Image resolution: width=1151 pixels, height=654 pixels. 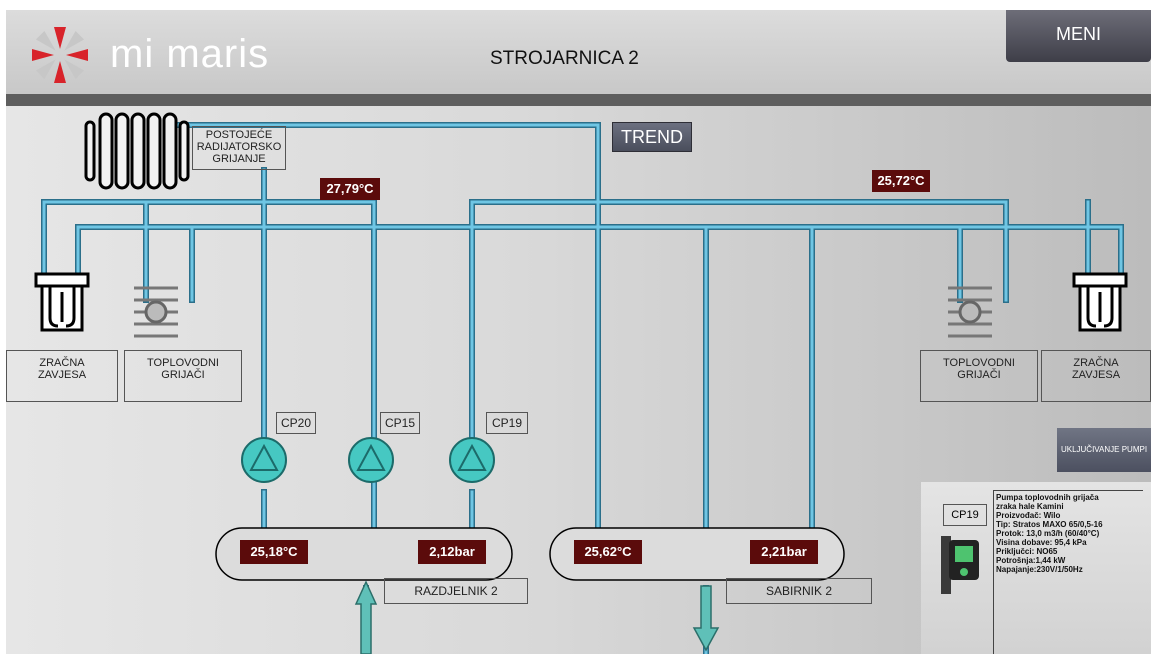 What do you see at coordinates (507, 423) in the screenshot?
I see `pump-cp19-label: CP19` at bounding box center [507, 423].